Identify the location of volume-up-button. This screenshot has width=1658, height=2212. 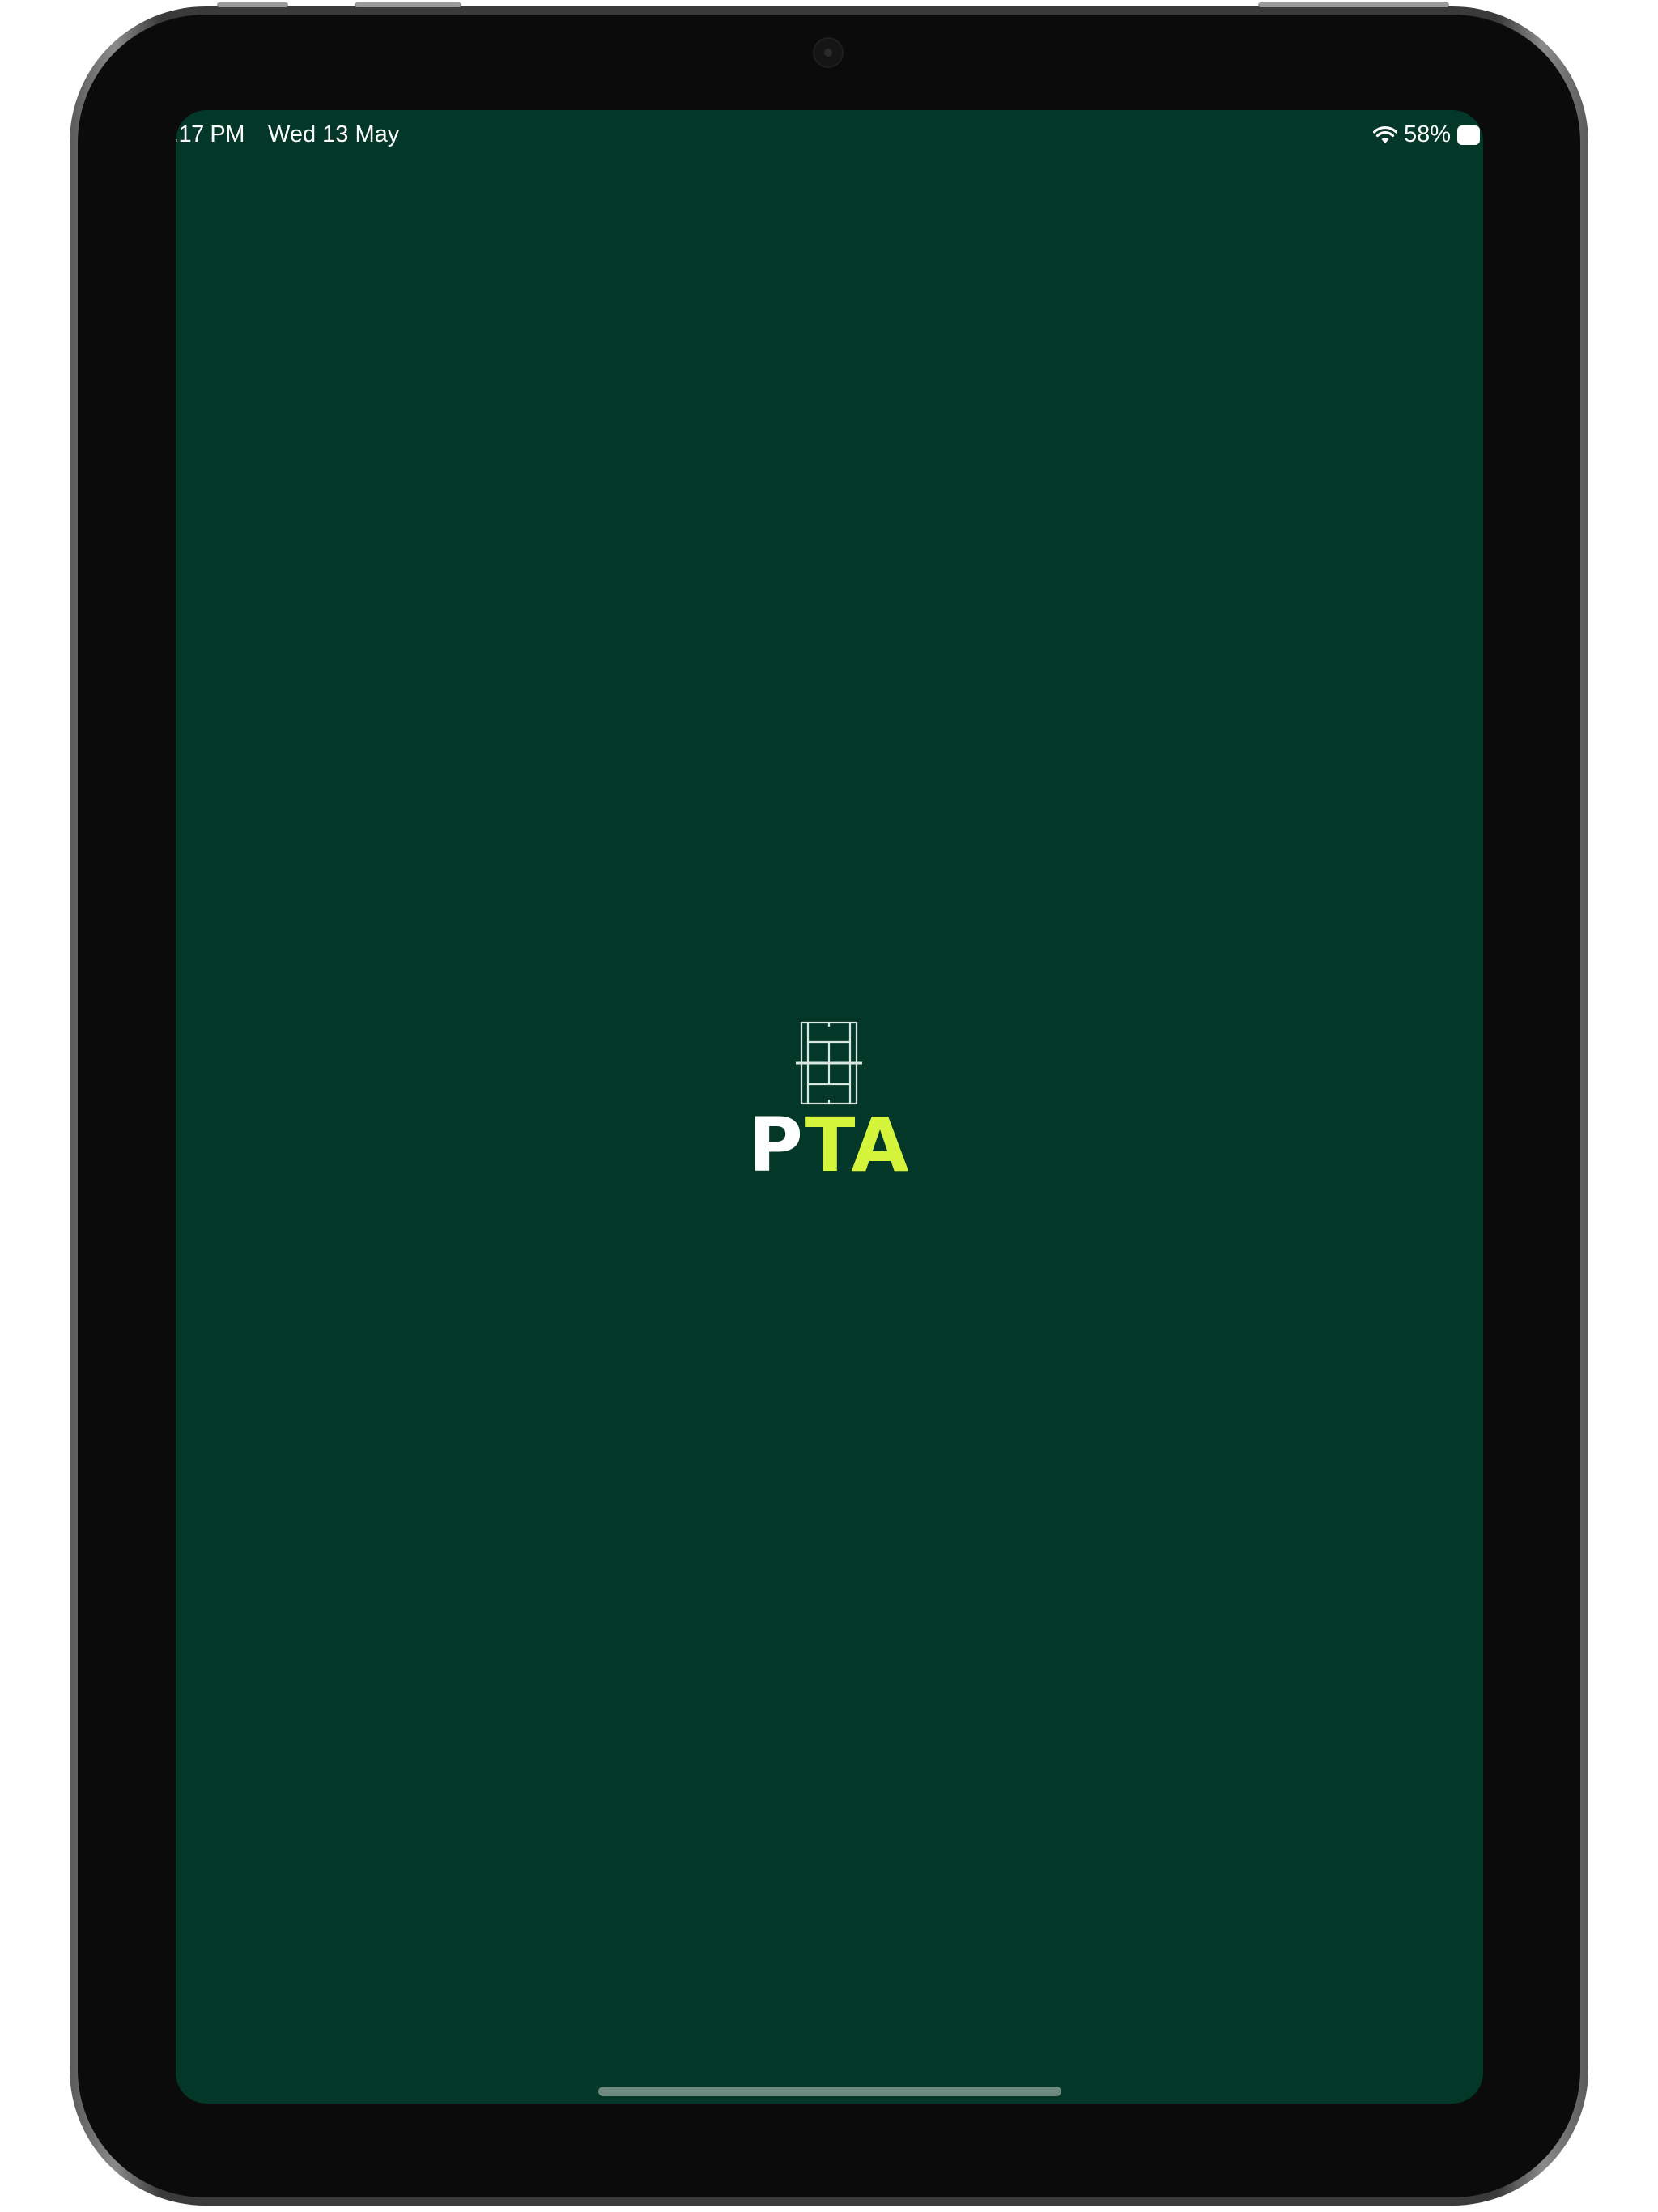
(252, 5).